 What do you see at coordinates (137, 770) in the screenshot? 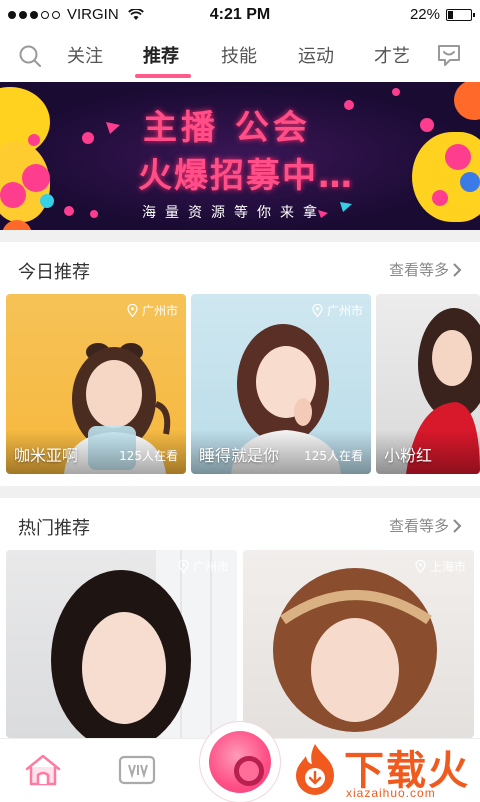
I see `video-icon` at bounding box center [137, 770].